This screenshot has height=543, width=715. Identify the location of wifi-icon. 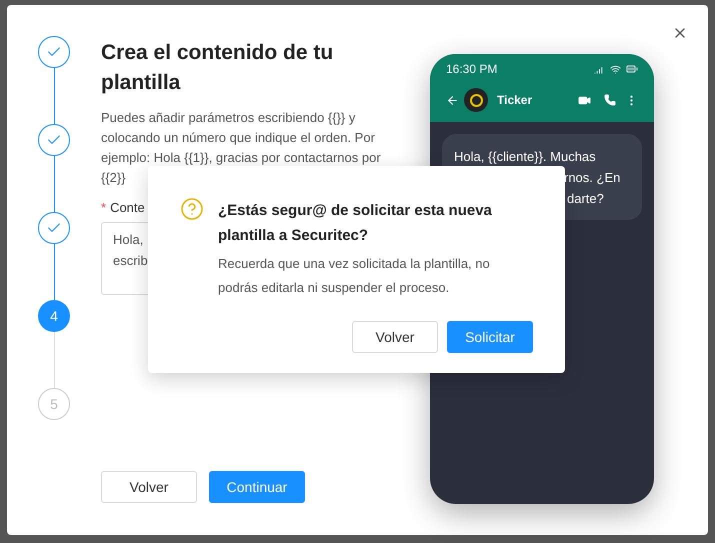
(615, 69).